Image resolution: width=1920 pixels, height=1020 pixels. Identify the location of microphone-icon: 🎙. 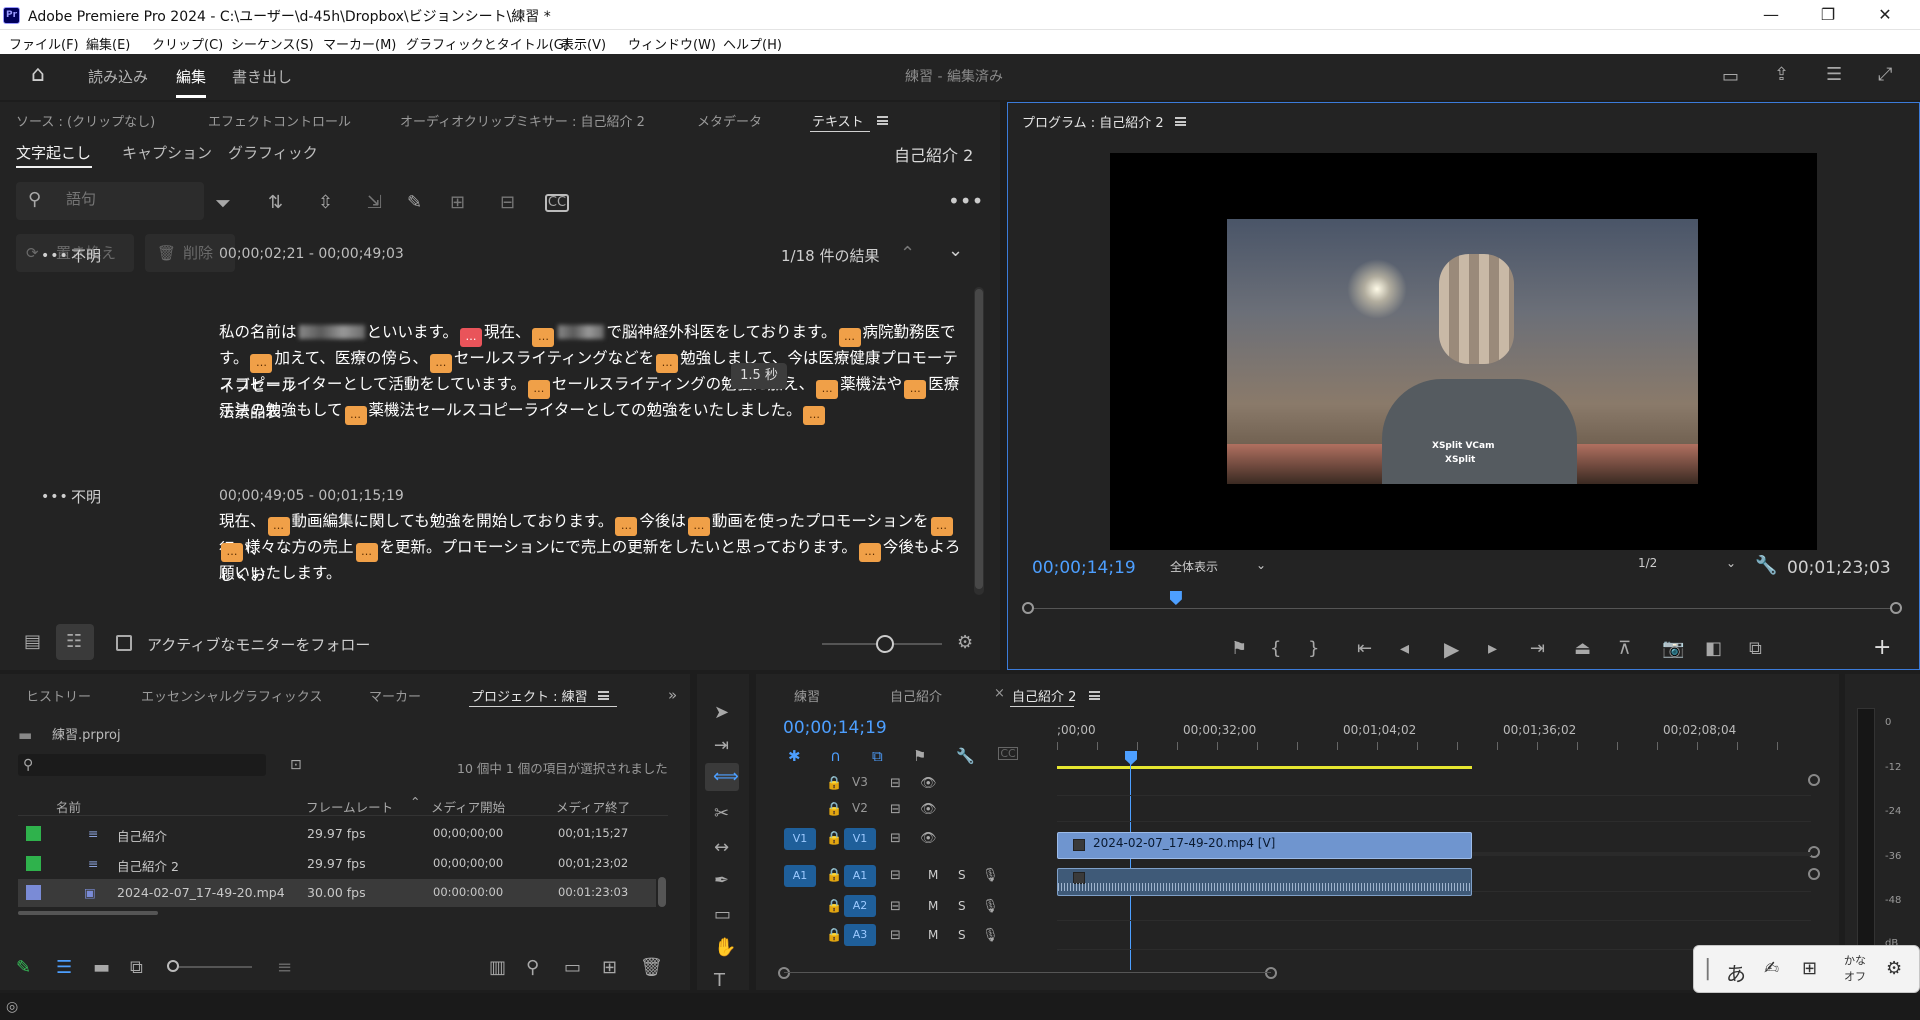
(990, 936).